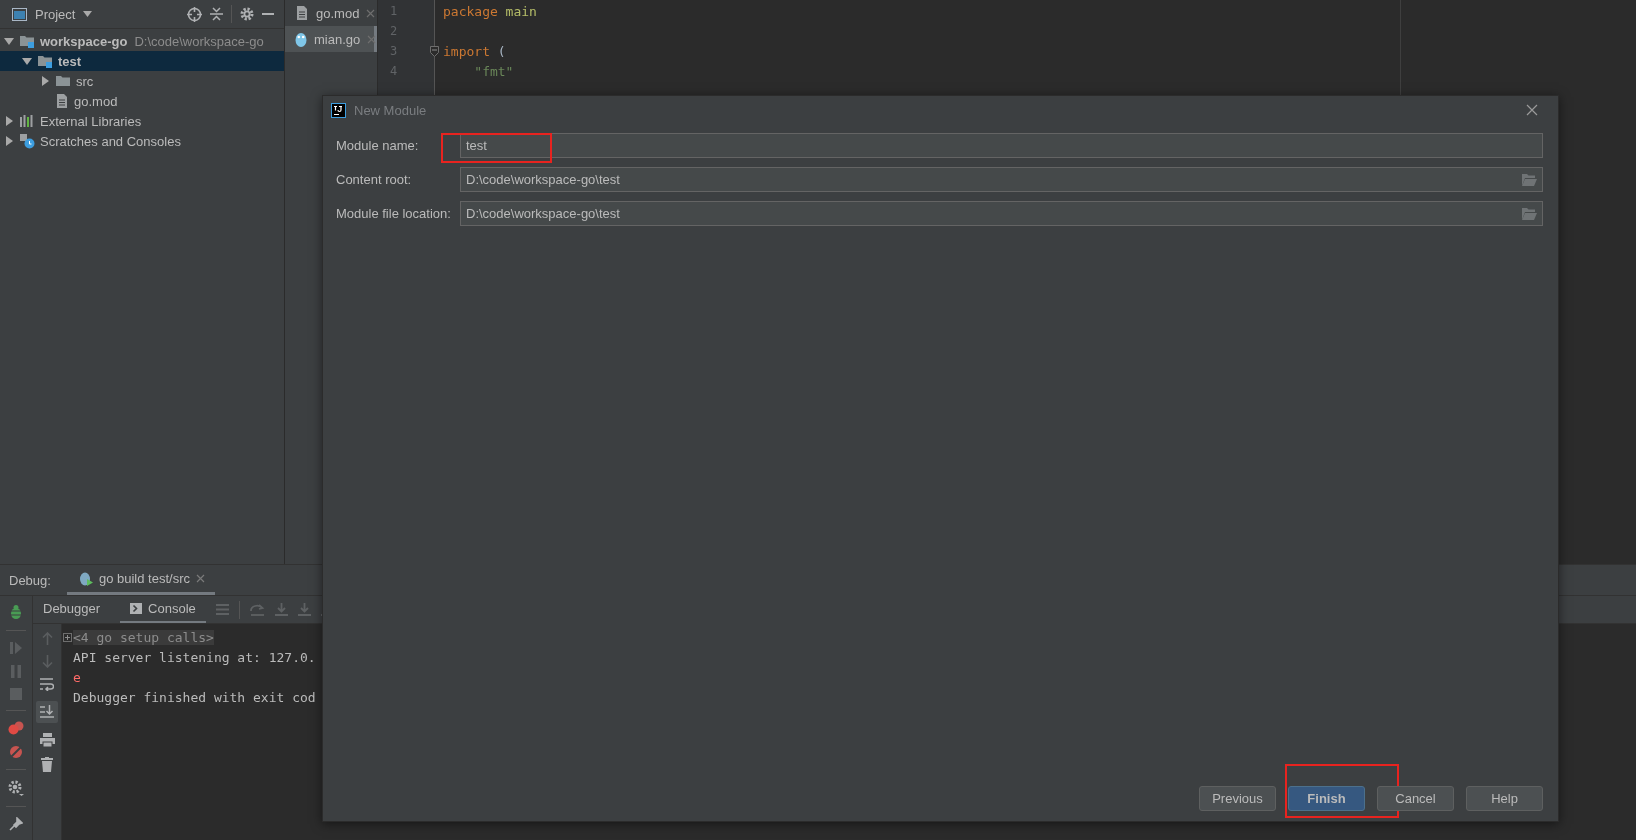  Describe the element at coordinates (47, 712) in the screenshot. I see `scroll-to-end-icon` at that location.